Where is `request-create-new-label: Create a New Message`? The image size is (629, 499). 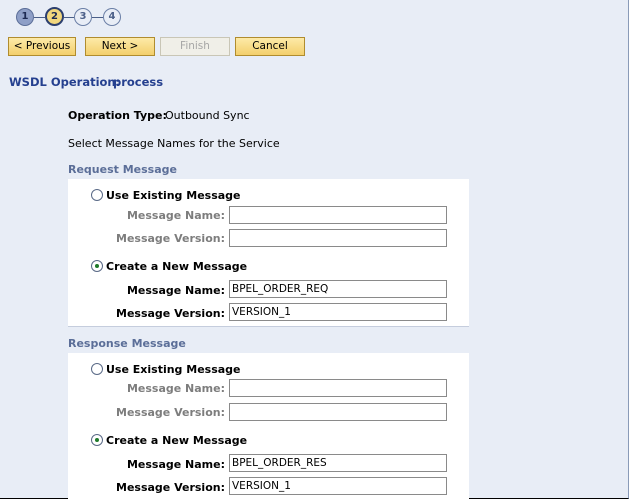
request-create-new-label: Create a New Message is located at coordinates (177, 266).